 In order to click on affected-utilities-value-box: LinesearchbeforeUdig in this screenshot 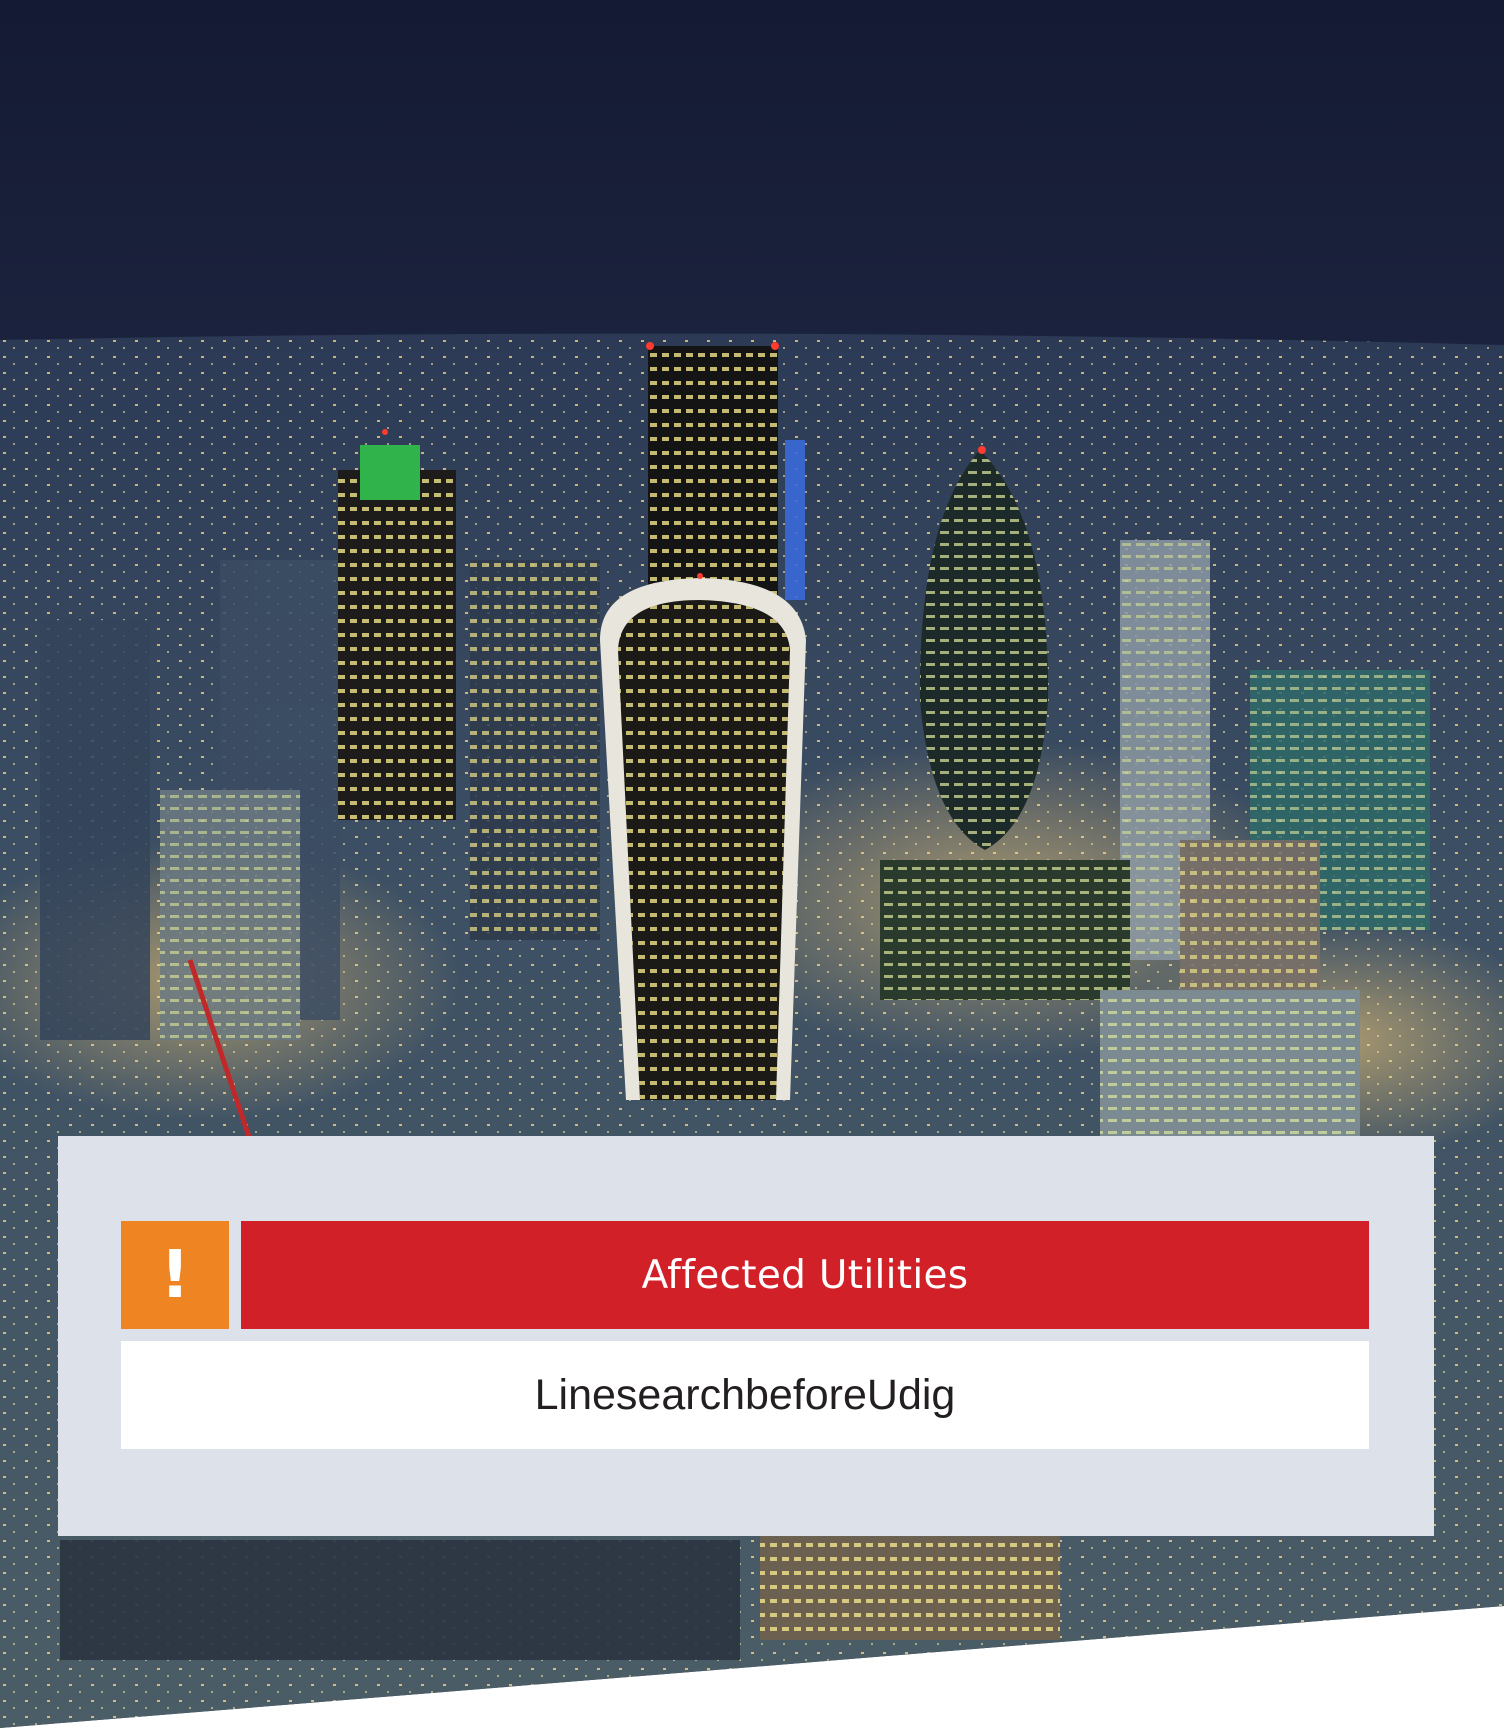, I will do `click(745, 1395)`.